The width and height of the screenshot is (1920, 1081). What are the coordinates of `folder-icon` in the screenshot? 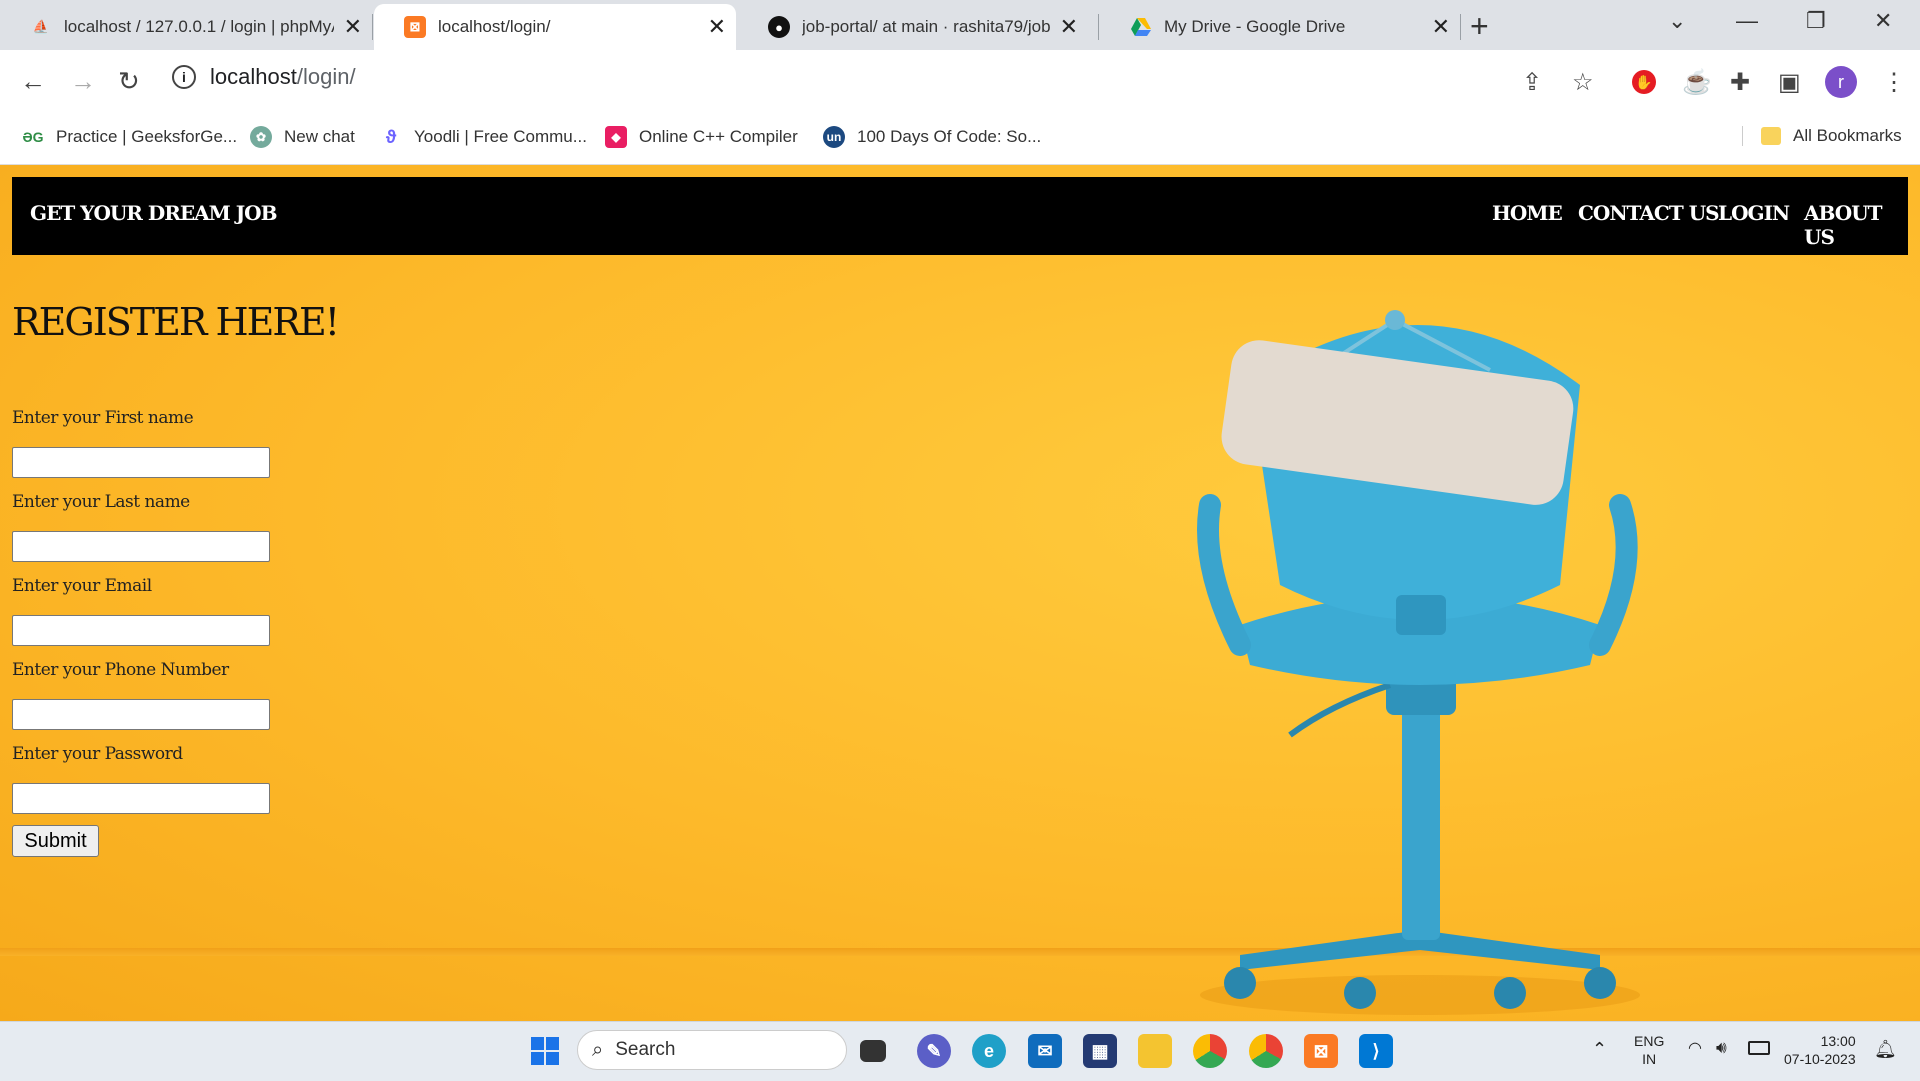 It's located at (1771, 136).